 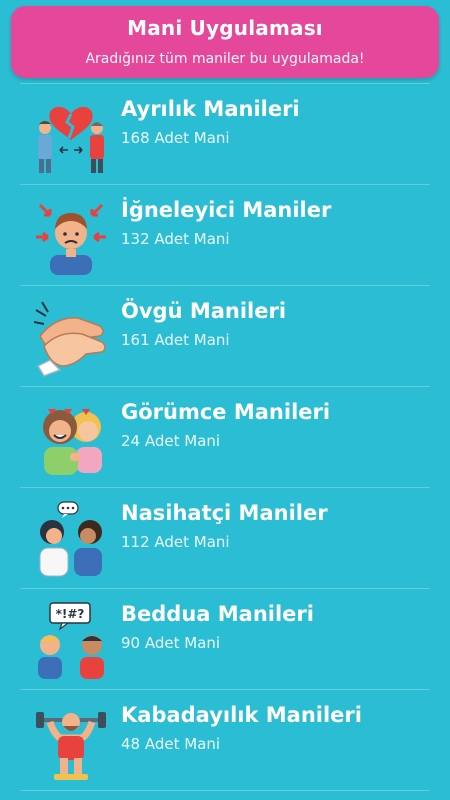 What do you see at coordinates (225, 28) in the screenshot?
I see `app-title: Mani Uygulaması` at bounding box center [225, 28].